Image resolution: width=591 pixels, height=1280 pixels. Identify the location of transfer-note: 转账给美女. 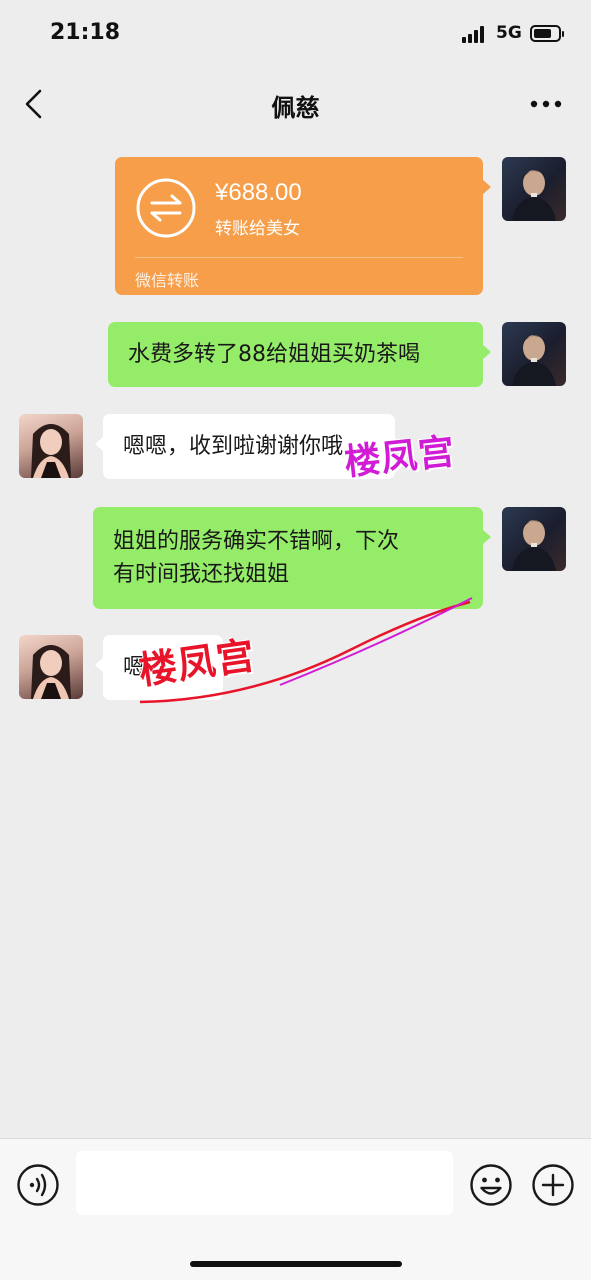
(257, 229).